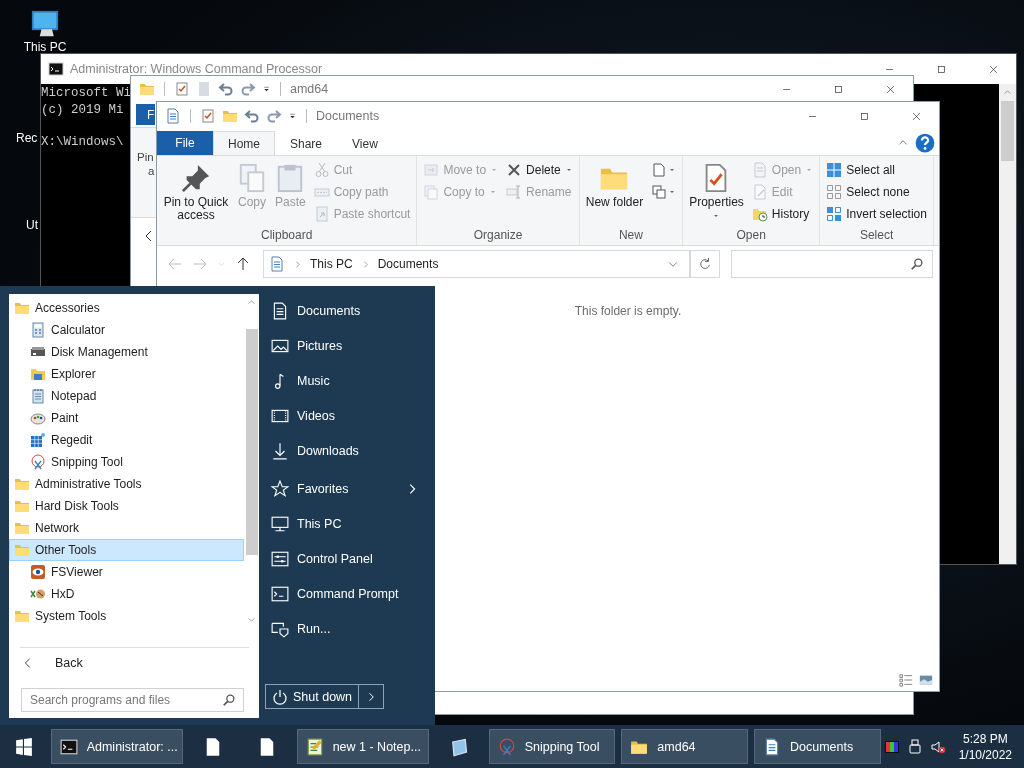 The image size is (1024, 768). Describe the element at coordinates (38, 396) in the screenshot. I see `notepad-icon` at that location.